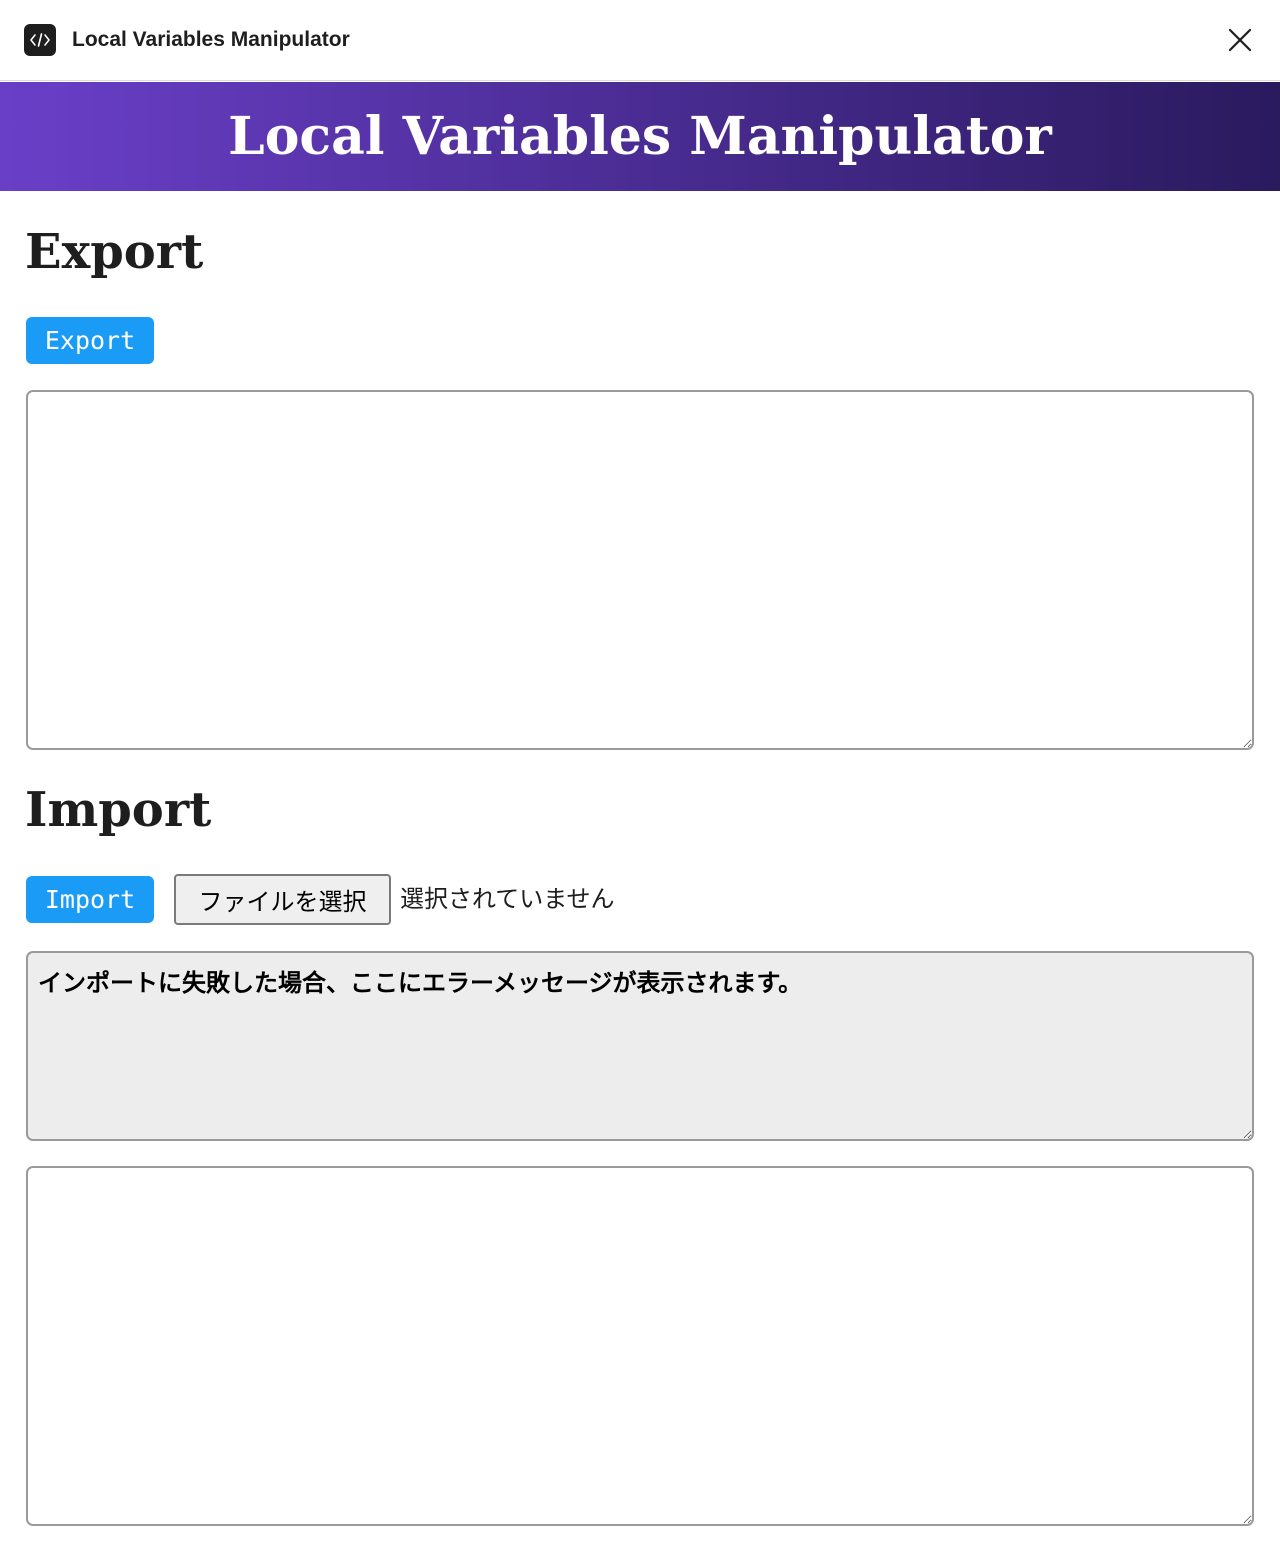 This screenshot has height=1562, width=1280. What do you see at coordinates (90, 899) in the screenshot?
I see `import-button: Import` at bounding box center [90, 899].